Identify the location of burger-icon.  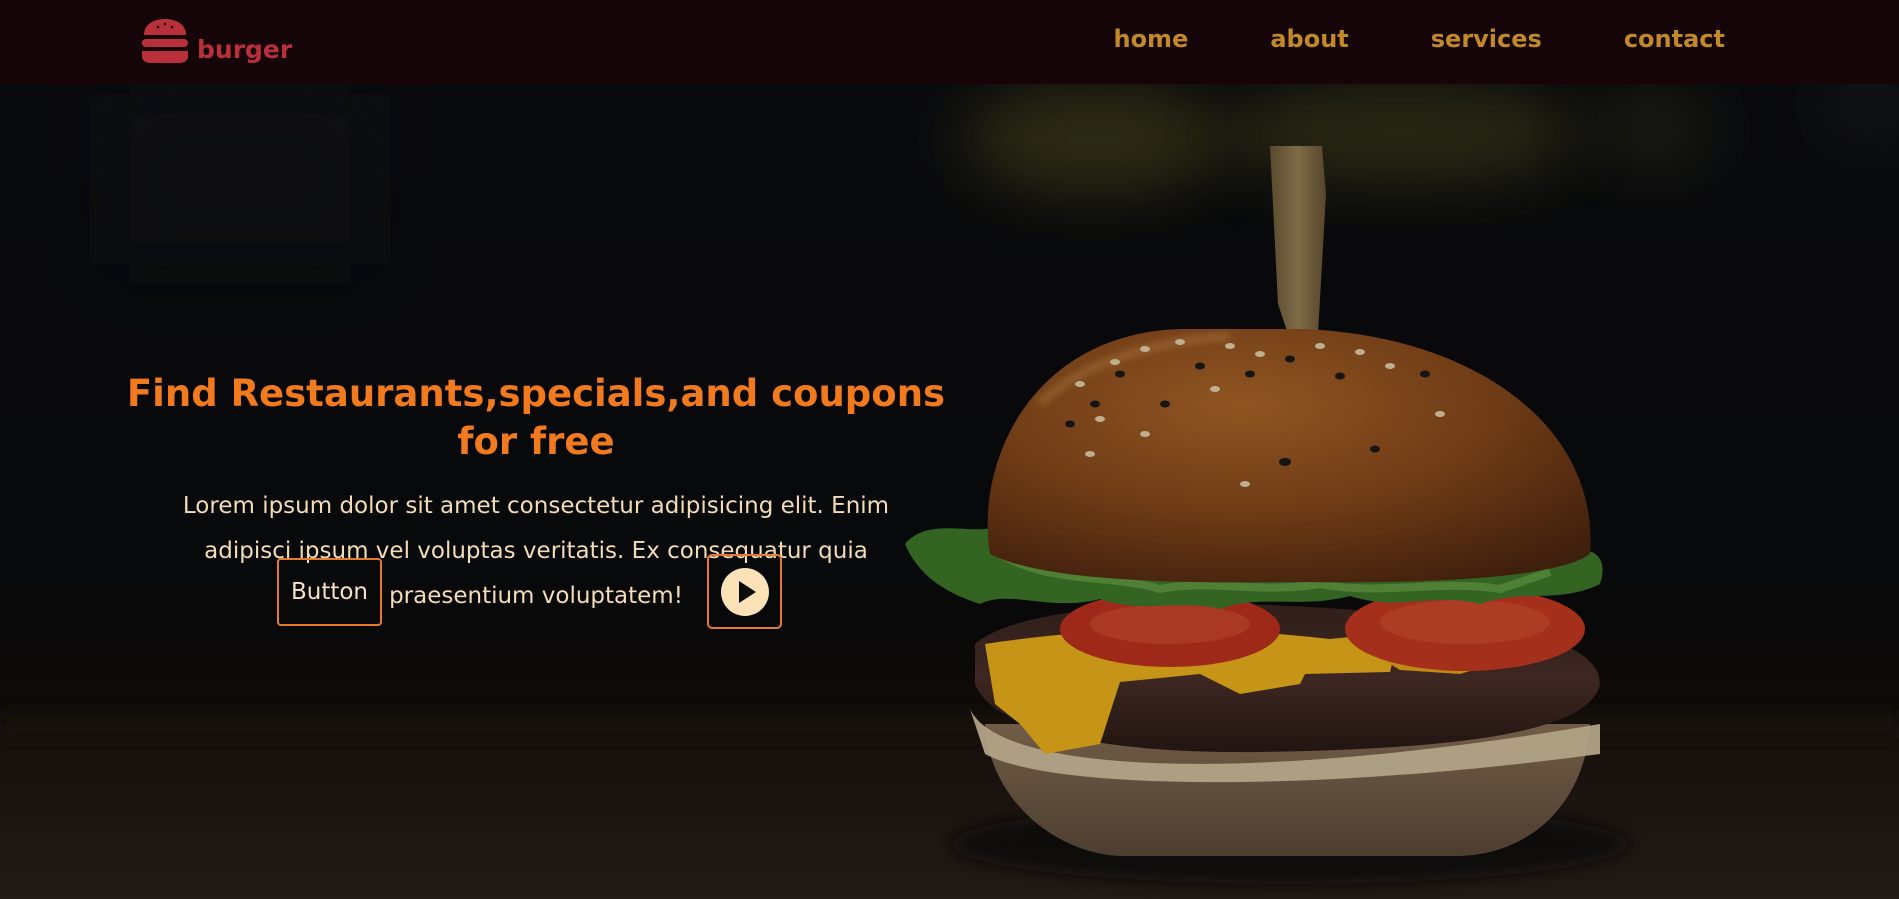
(165, 41).